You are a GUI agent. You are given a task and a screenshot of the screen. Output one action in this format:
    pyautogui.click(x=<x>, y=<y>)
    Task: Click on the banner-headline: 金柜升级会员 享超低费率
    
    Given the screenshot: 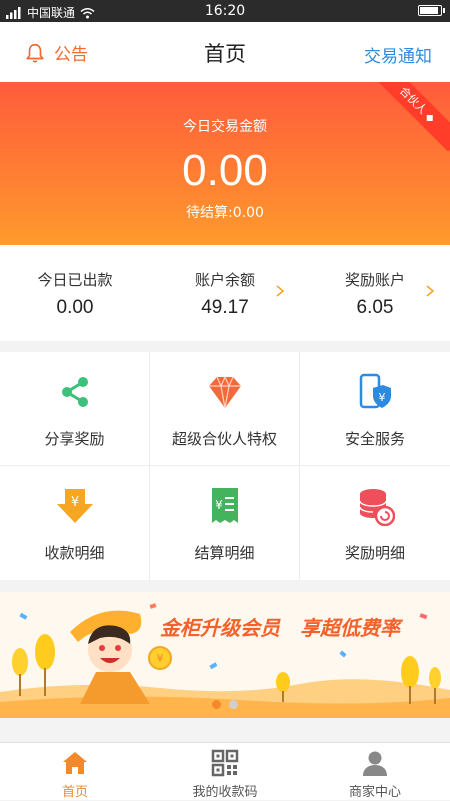 What is the action you would take?
    pyautogui.click(x=280, y=628)
    